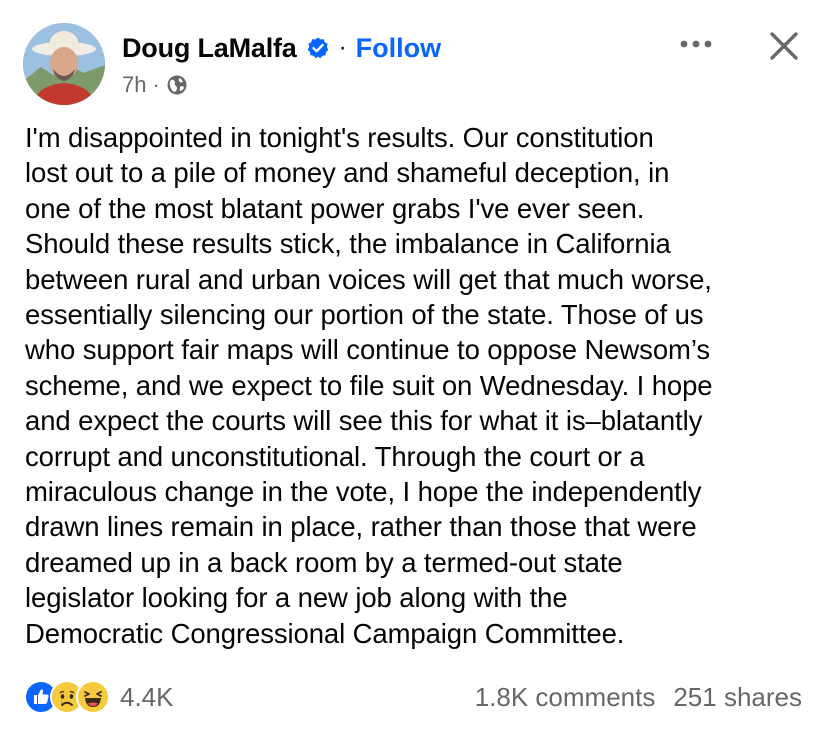  Describe the element at coordinates (147, 697) in the screenshot. I see `reaction-count: 4.4K` at that location.